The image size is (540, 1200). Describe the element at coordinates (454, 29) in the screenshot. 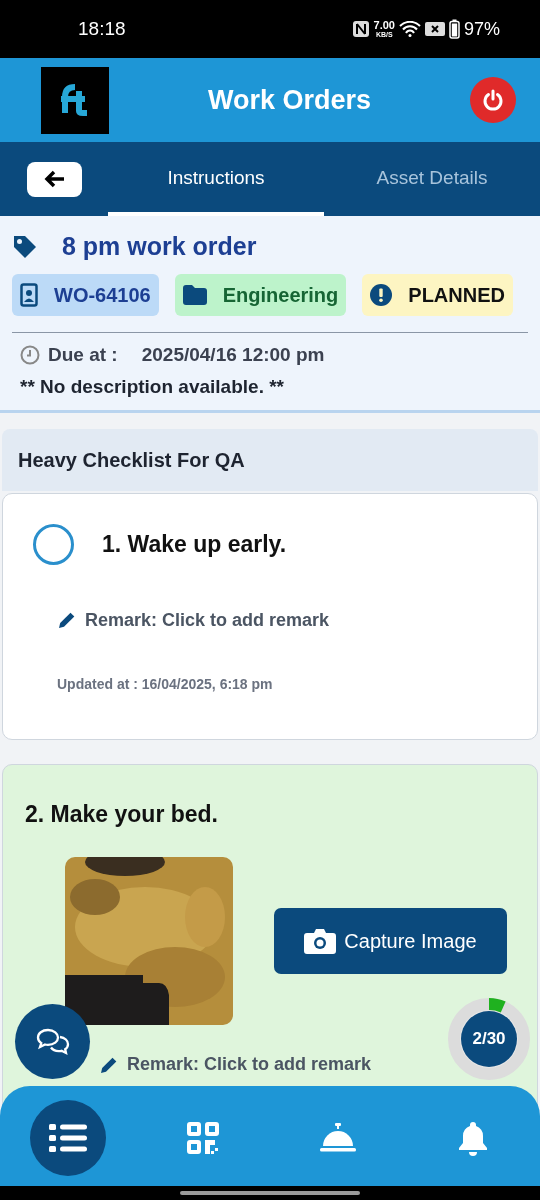

I see `battery-icon` at that location.